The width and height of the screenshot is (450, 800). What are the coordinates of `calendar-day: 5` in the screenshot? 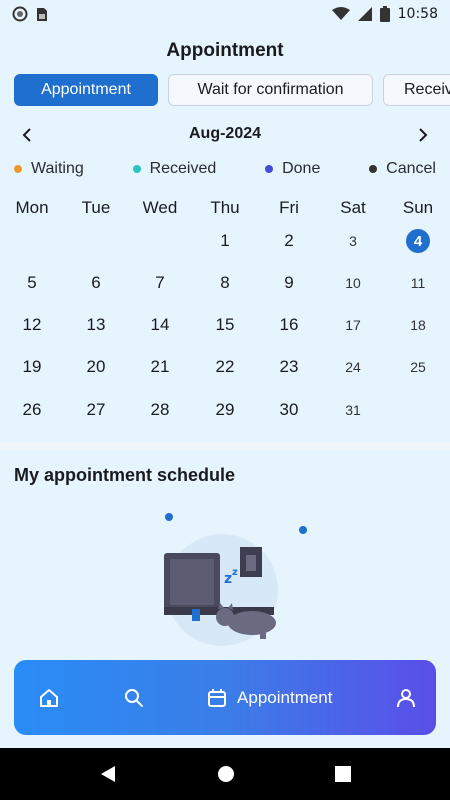 It's located at (32, 283).